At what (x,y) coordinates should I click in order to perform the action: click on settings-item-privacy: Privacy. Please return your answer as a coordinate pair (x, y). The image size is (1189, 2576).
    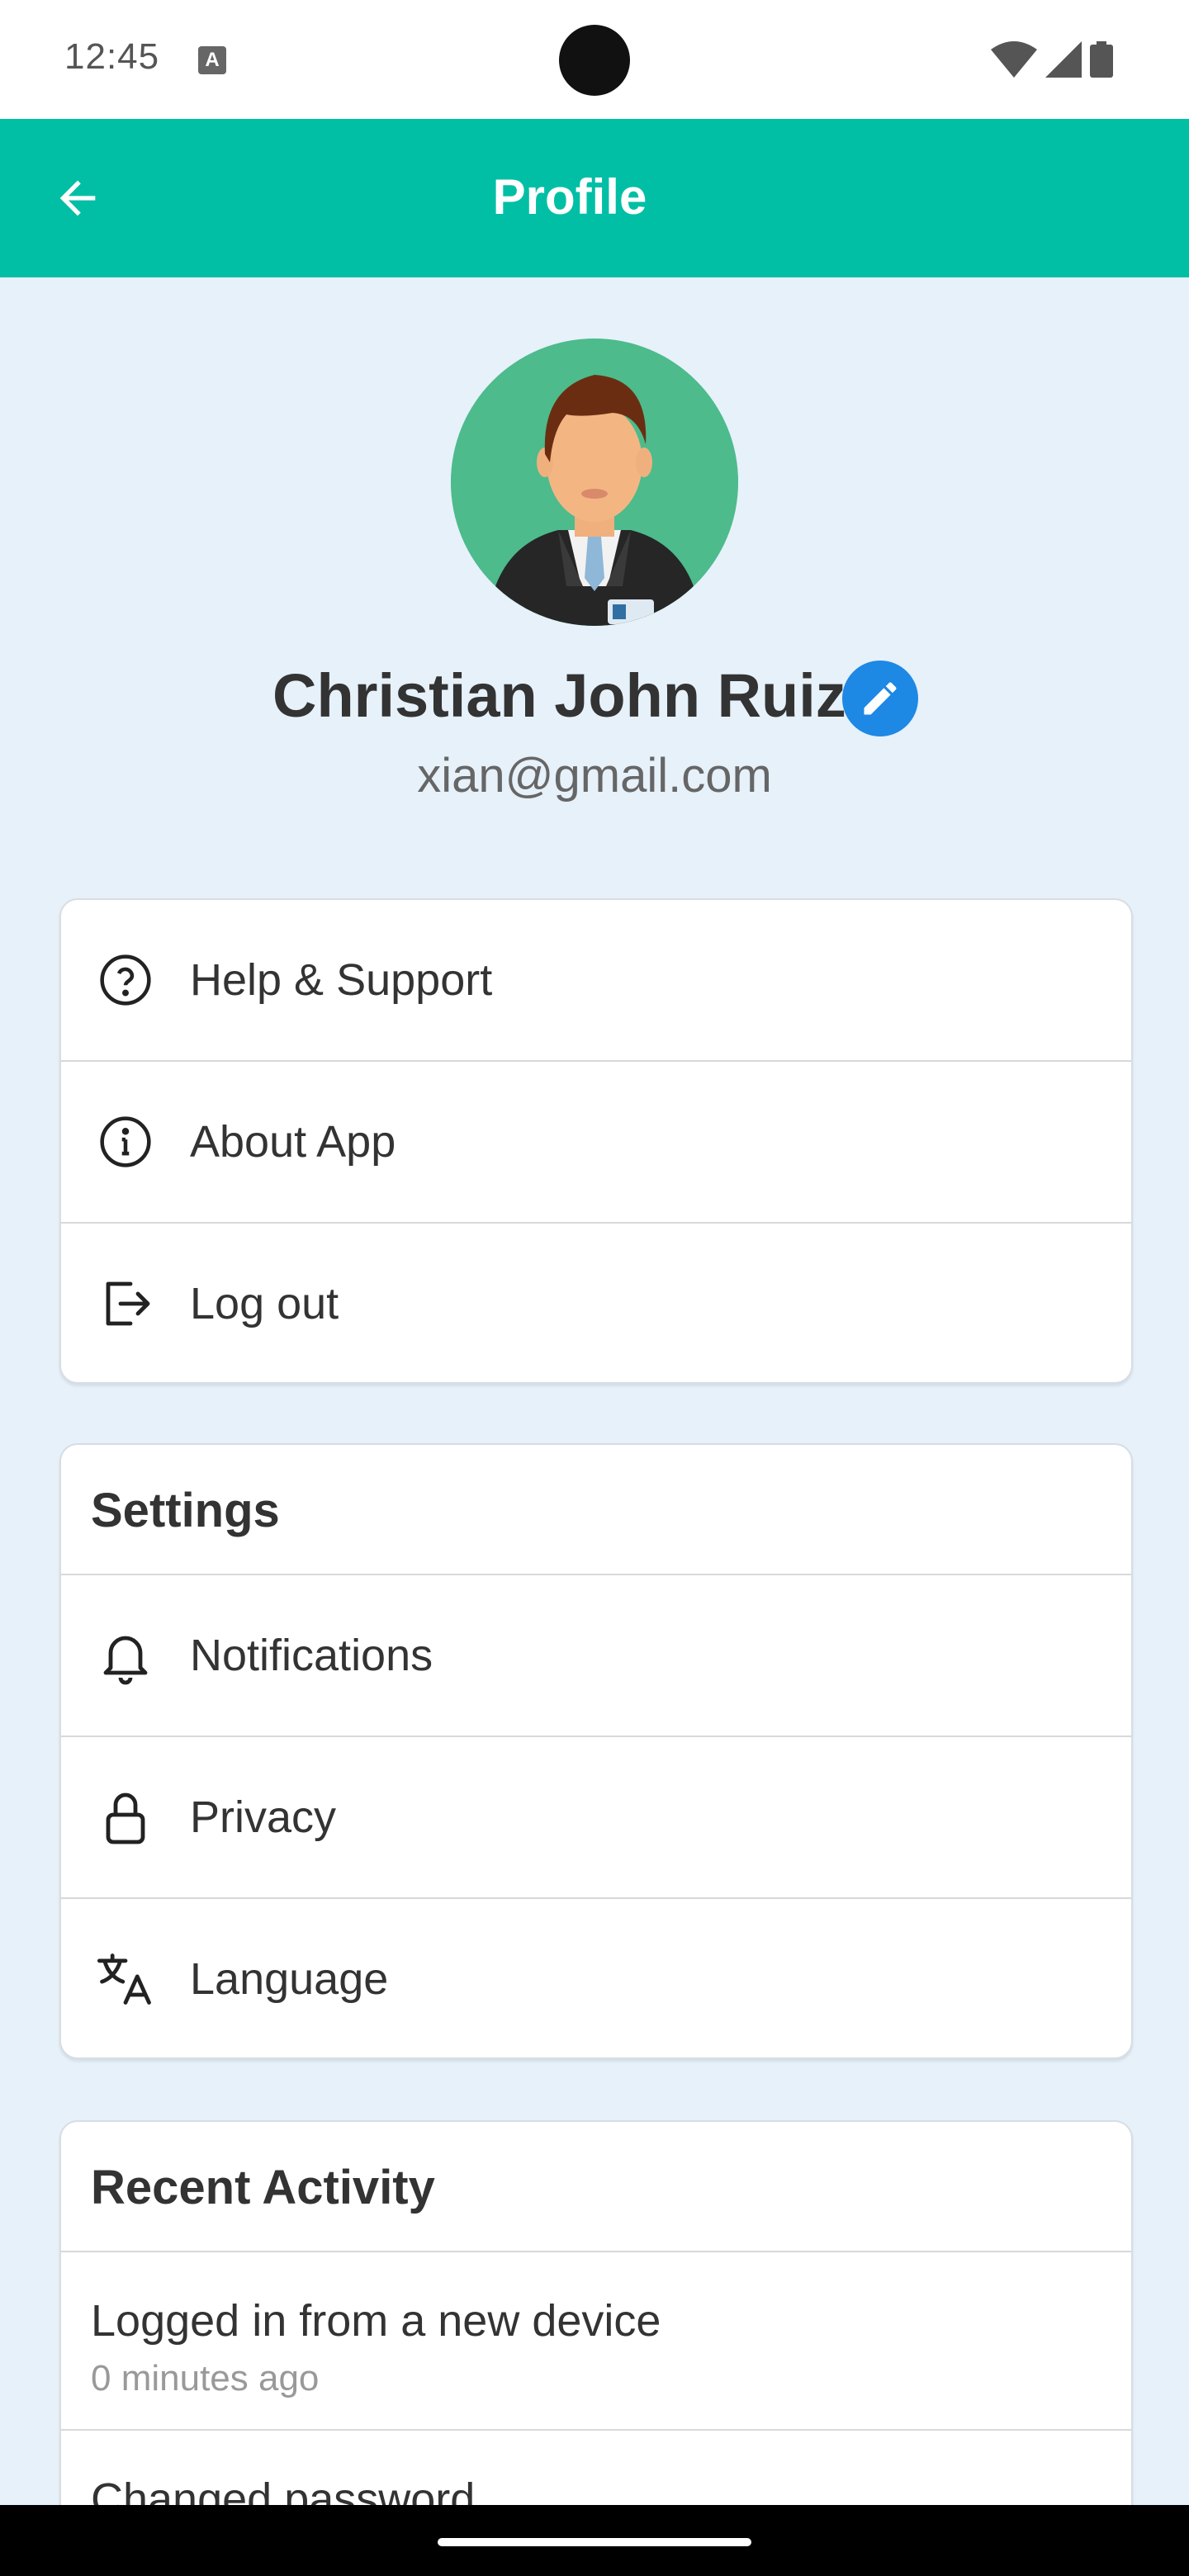
    Looking at the image, I should click on (596, 1818).